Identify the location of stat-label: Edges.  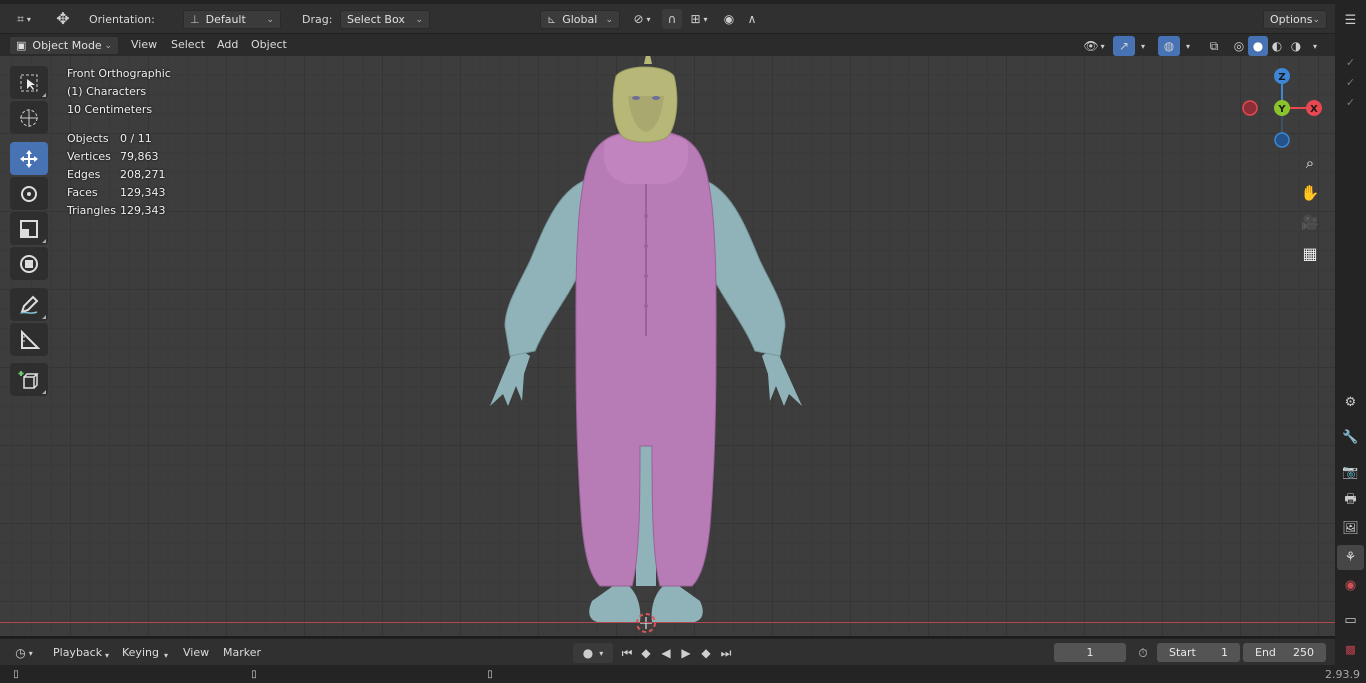
(84, 174).